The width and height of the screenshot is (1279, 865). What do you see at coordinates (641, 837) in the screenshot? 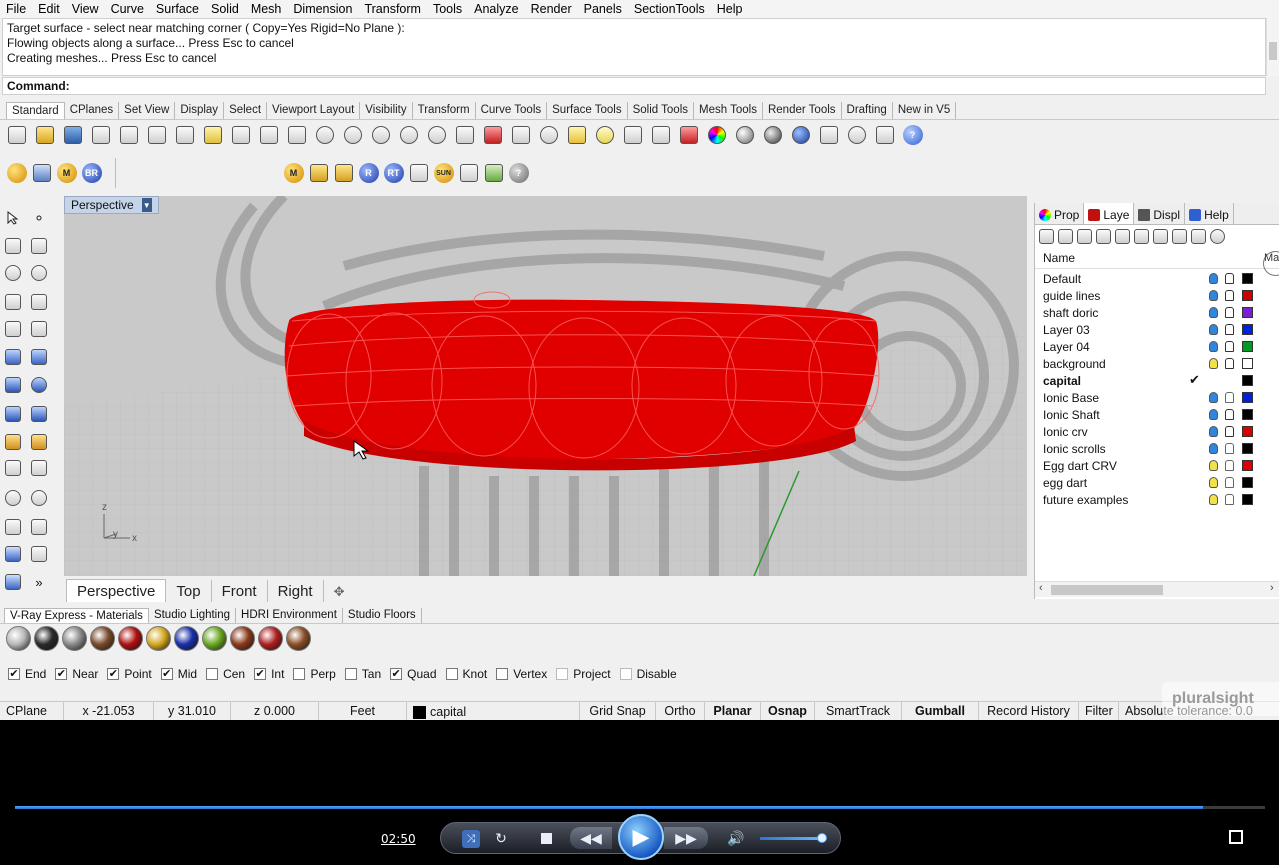
I see `play-button: ▶` at bounding box center [641, 837].